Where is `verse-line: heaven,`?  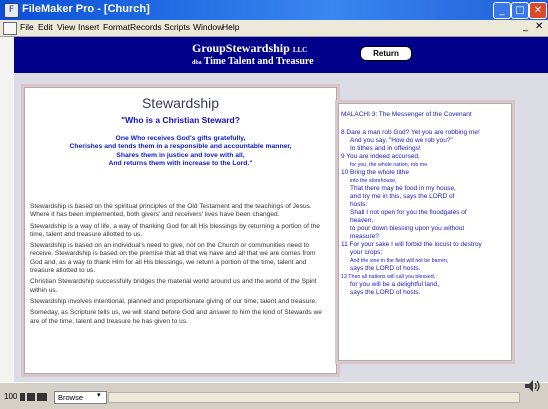 verse-line: heaven, is located at coordinates (362, 220).